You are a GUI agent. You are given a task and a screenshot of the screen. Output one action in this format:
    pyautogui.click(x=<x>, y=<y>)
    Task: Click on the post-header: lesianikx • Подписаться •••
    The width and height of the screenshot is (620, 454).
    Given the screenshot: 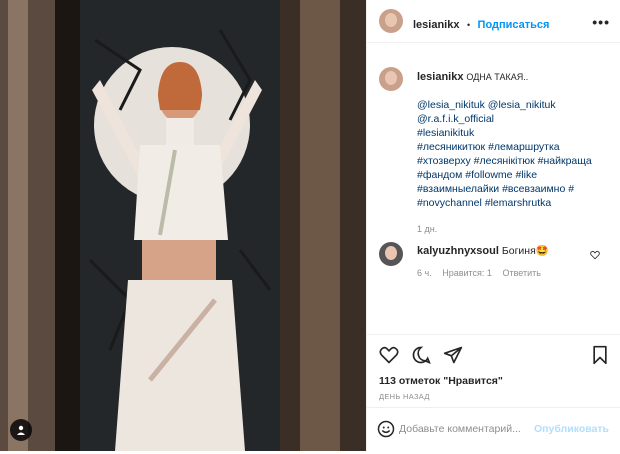 What is the action you would take?
    pyautogui.click(x=493, y=21)
    